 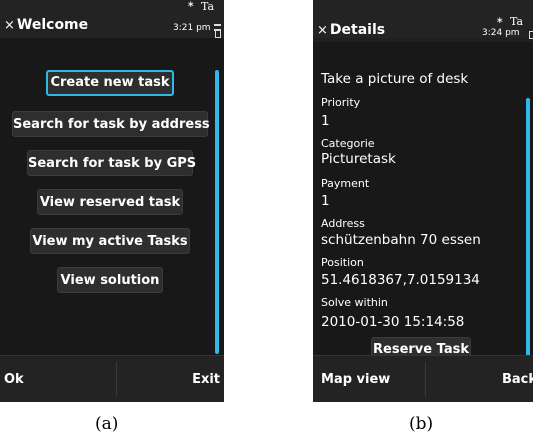 What do you see at coordinates (342, 262) in the screenshot?
I see `position-label: Position` at bounding box center [342, 262].